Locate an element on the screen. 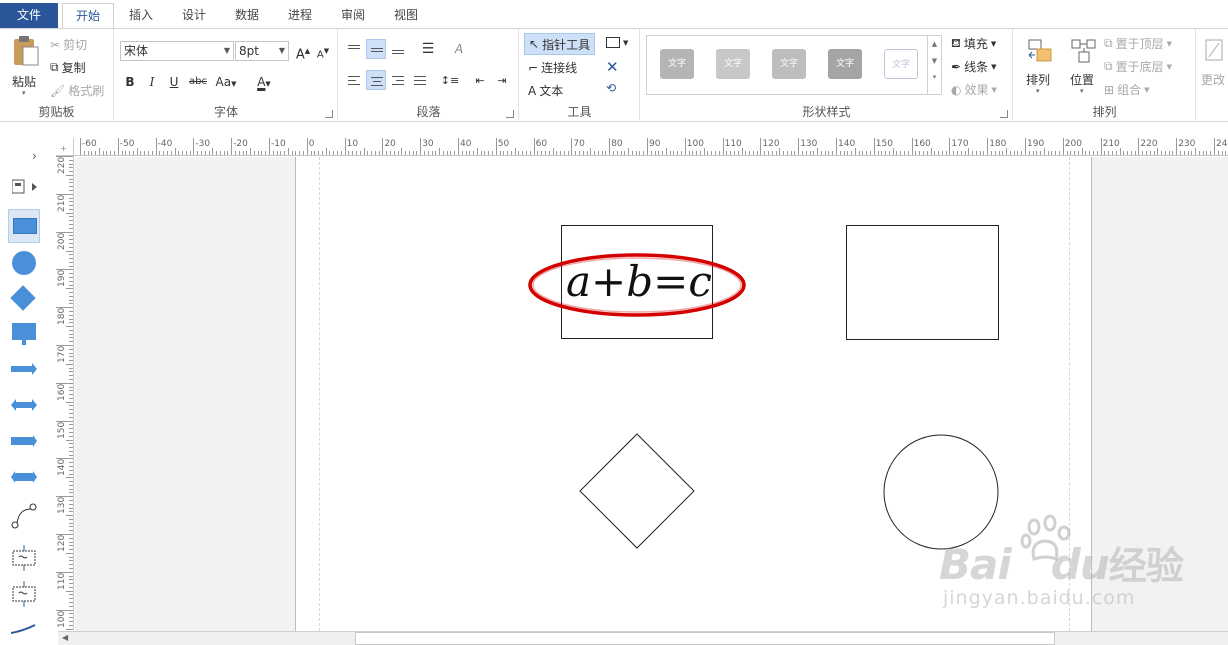 The height and width of the screenshot is (645, 1228). paste-button: 粘贴 ▾ is located at coordinates (26, 68).